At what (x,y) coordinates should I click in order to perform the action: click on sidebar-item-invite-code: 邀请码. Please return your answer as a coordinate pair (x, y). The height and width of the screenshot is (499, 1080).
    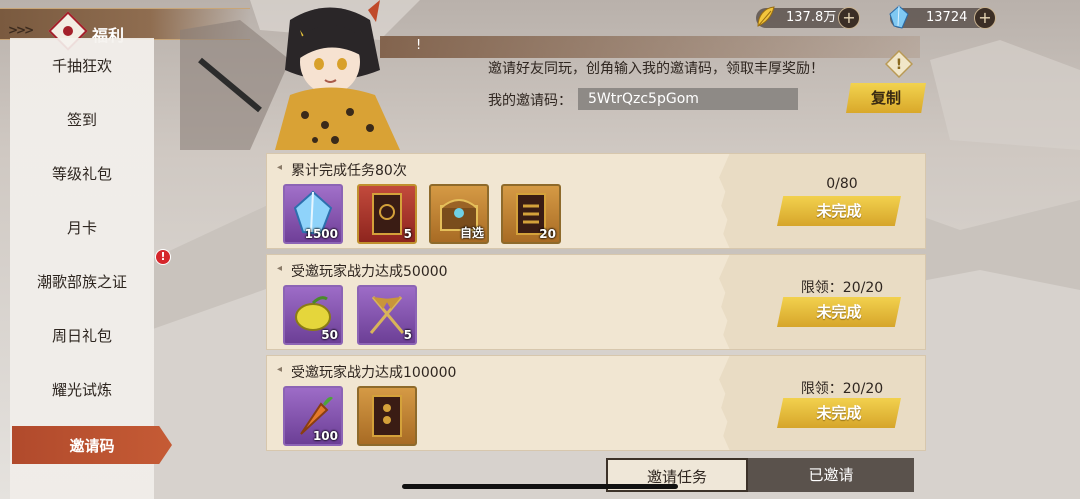
    Looking at the image, I should click on (92, 445).